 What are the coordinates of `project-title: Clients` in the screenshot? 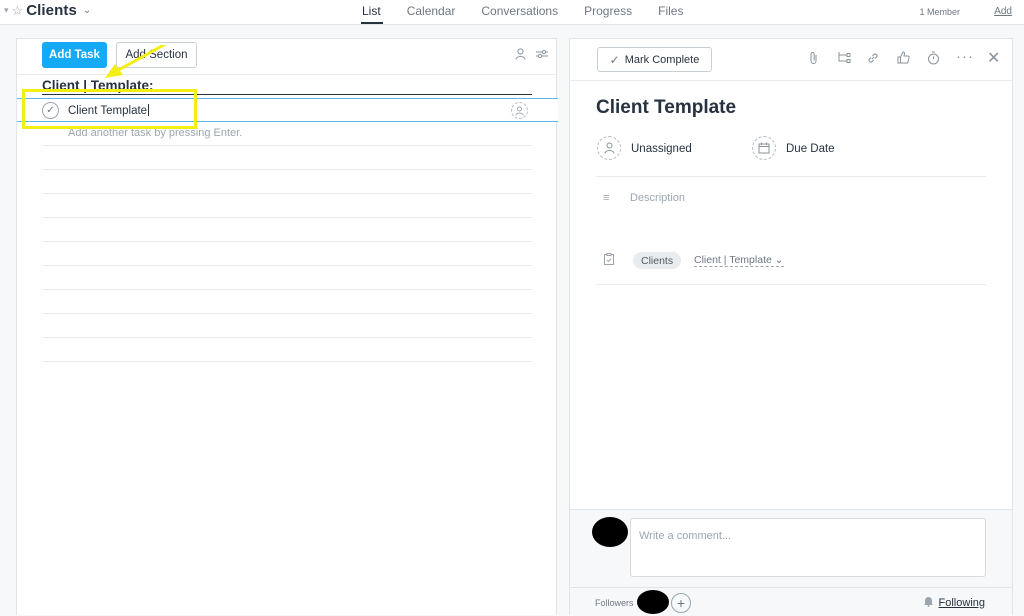 It's located at (51, 10).